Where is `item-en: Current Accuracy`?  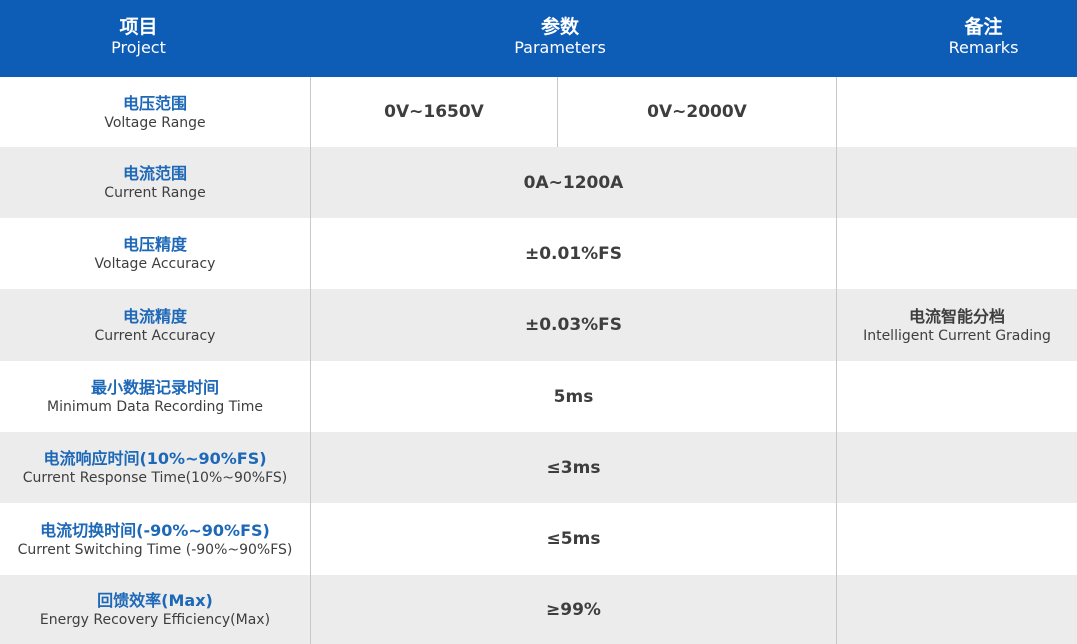
item-en: Current Accuracy is located at coordinates (155, 335).